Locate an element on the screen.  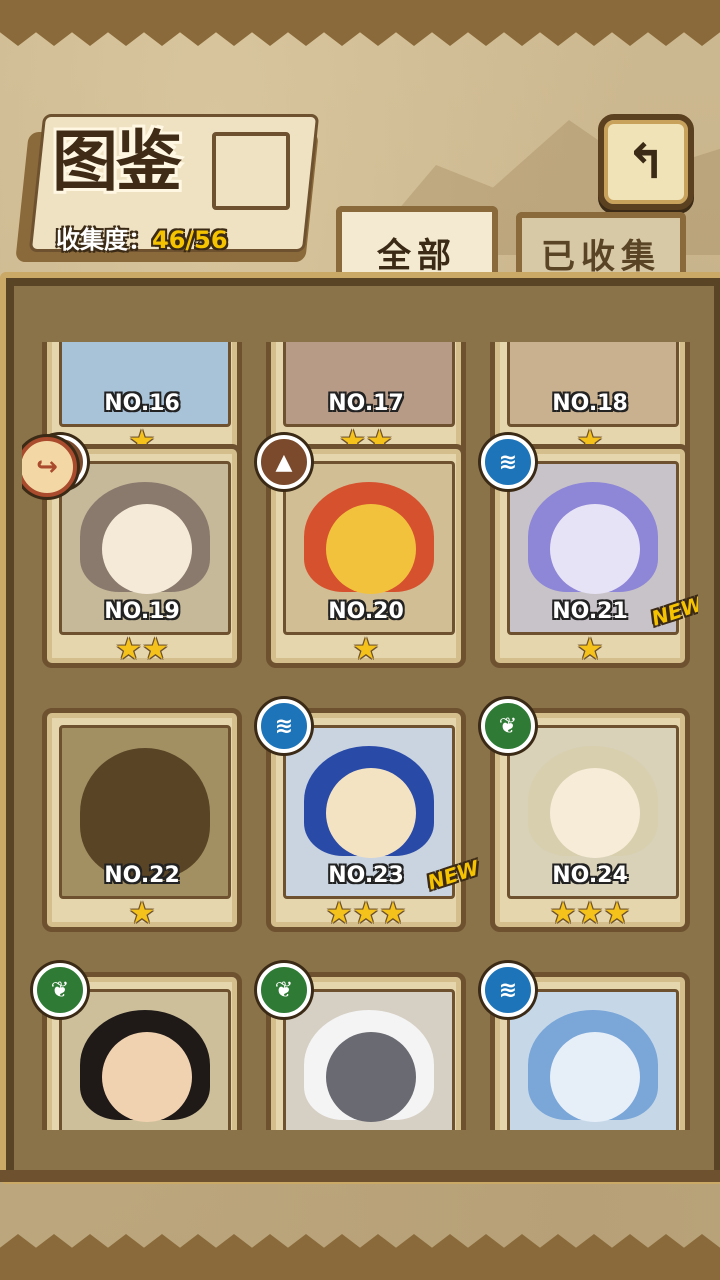
card-no23: NO.23 ★★★ ≋ NEW is located at coordinates (369, 815).